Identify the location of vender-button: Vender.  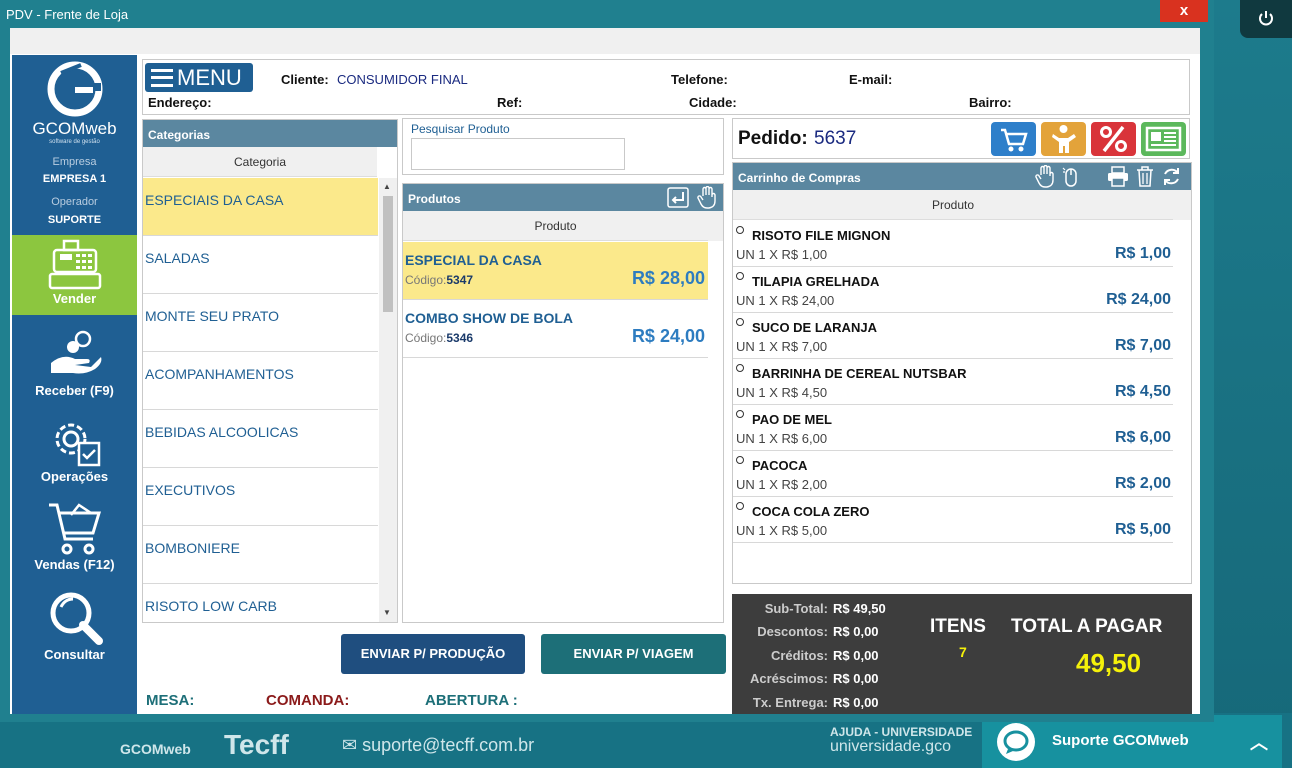
(74, 275).